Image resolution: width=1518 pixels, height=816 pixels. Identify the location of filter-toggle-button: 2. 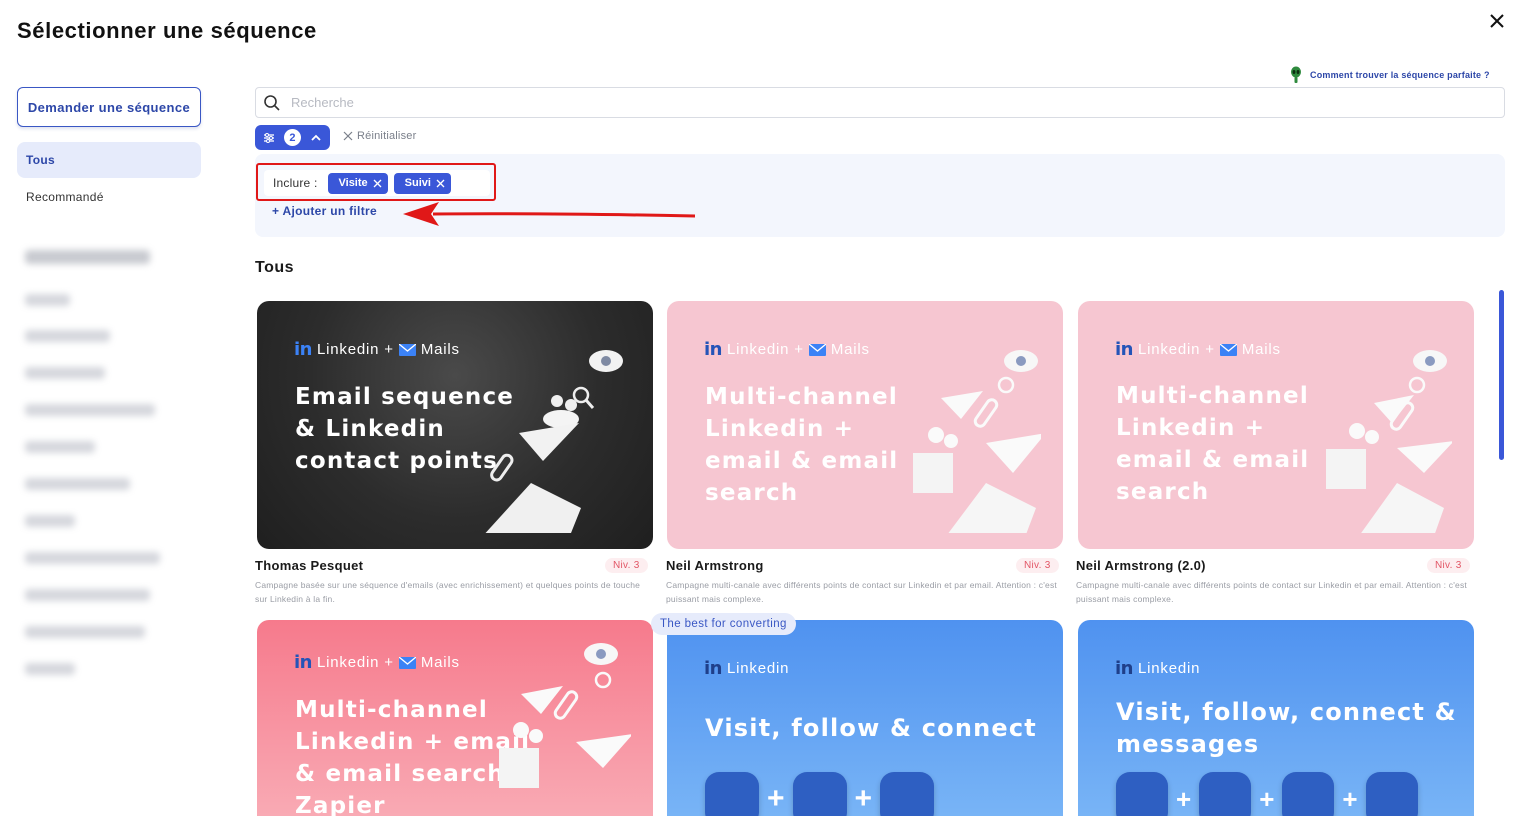
(292, 137).